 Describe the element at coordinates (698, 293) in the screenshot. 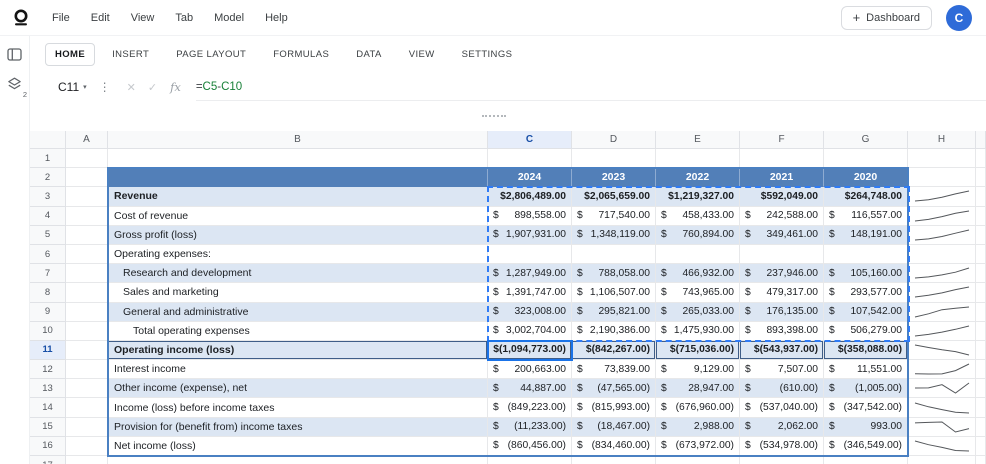

I see `value-cell: $743,965.00` at that location.